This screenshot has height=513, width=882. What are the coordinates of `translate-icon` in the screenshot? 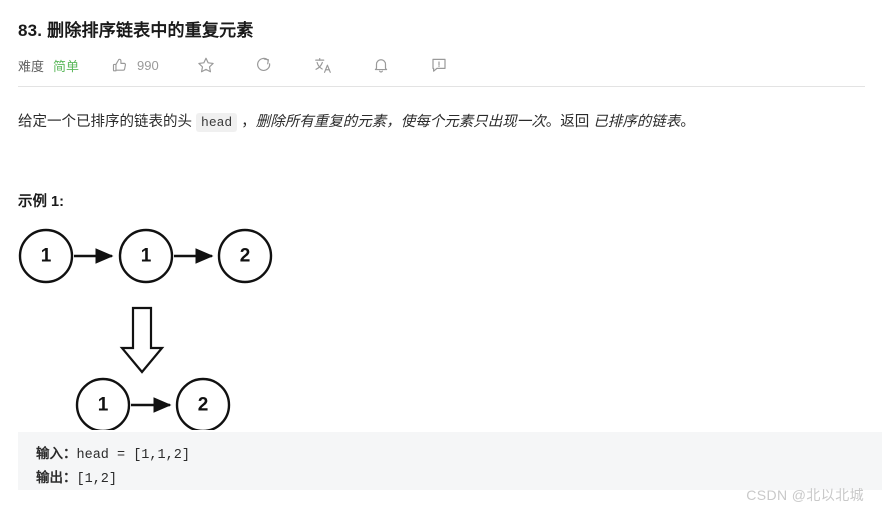 It's located at (322, 65).